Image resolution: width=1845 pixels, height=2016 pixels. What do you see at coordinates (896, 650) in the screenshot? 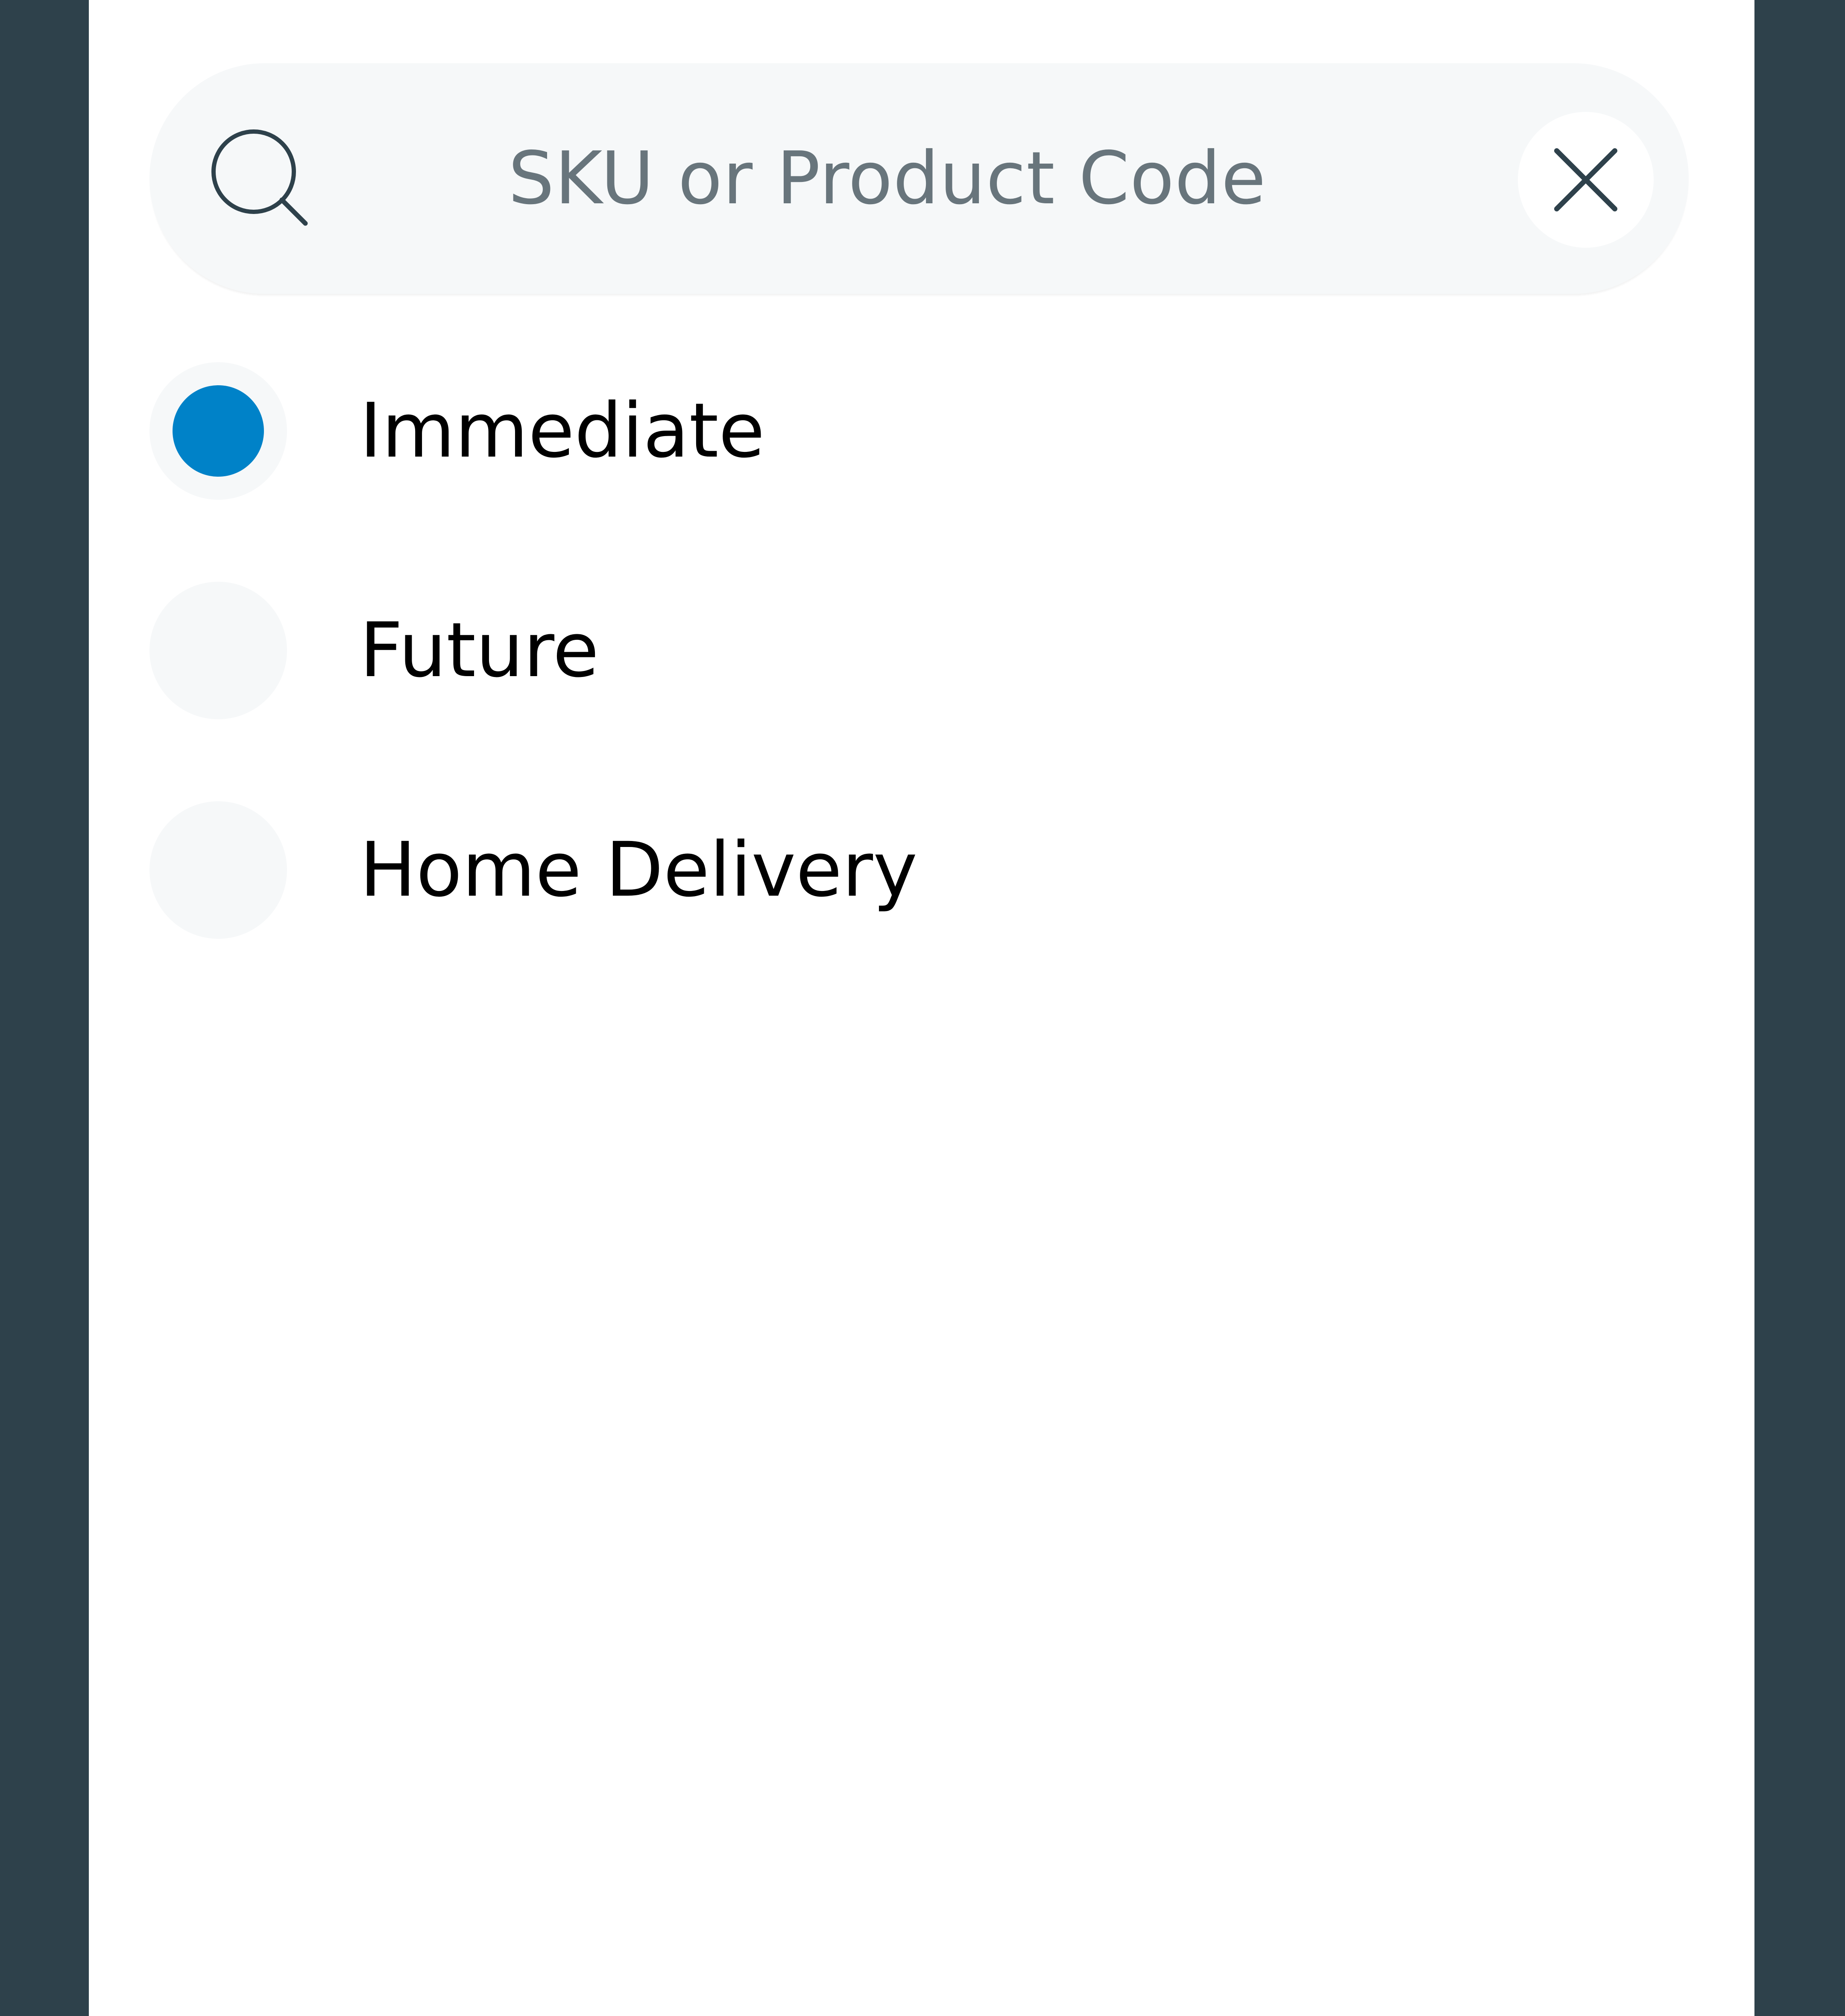
I see `option-future: Future` at bounding box center [896, 650].